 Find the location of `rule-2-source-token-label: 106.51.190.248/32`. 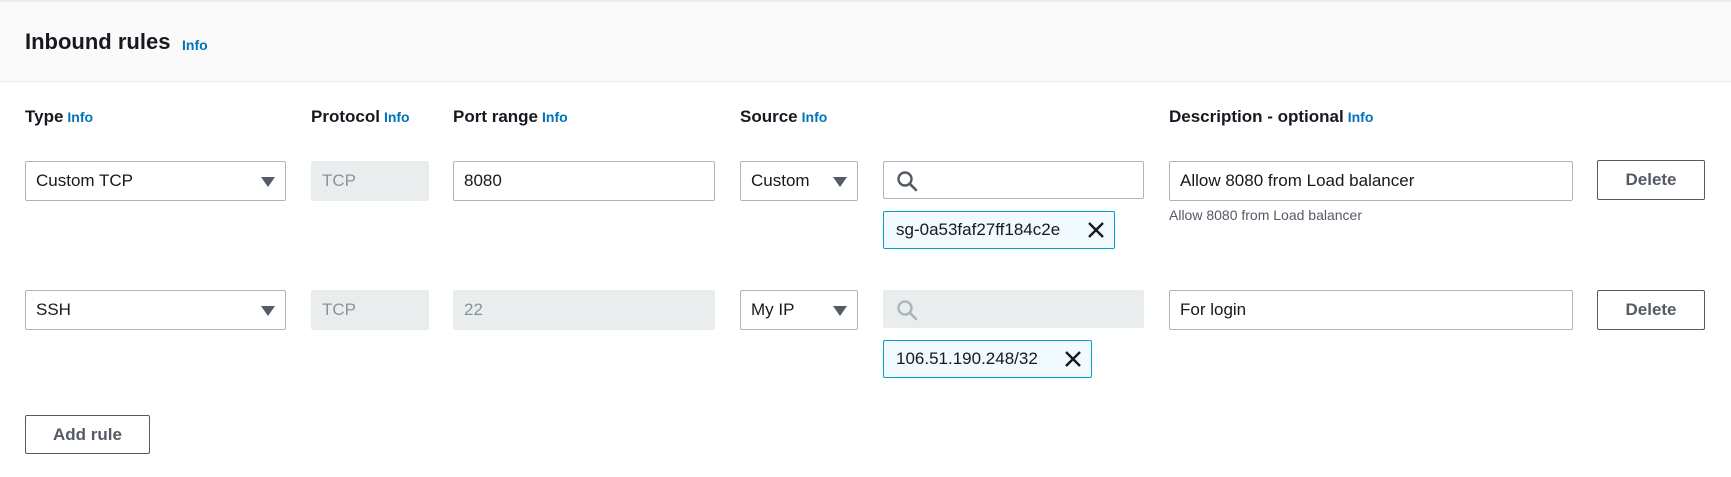

rule-2-source-token-label: 106.51.190.248/32 is located at coordinates (967, 358).